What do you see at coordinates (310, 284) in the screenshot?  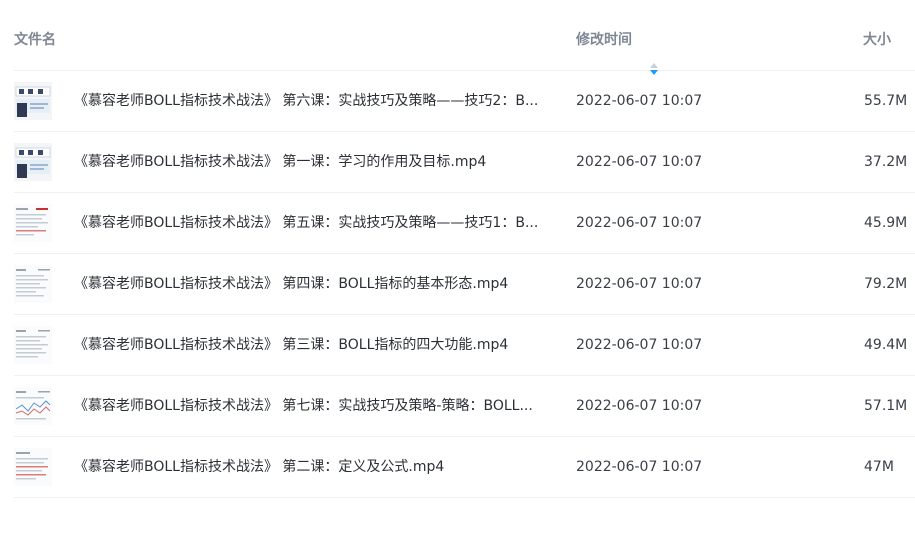 I see `file-name: 《慕容老师BOLL指标技术战法》 第四课：BOLL指标的基本形态.mp4` at bounding box center [310, 284].